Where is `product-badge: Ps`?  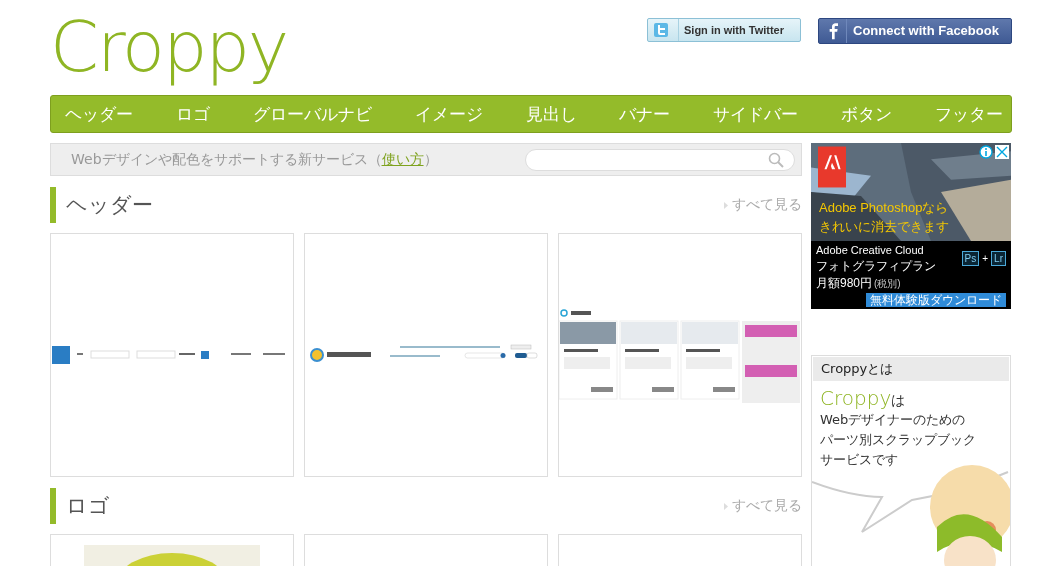
product-badge: Ps is located at coordinates (970, 258).